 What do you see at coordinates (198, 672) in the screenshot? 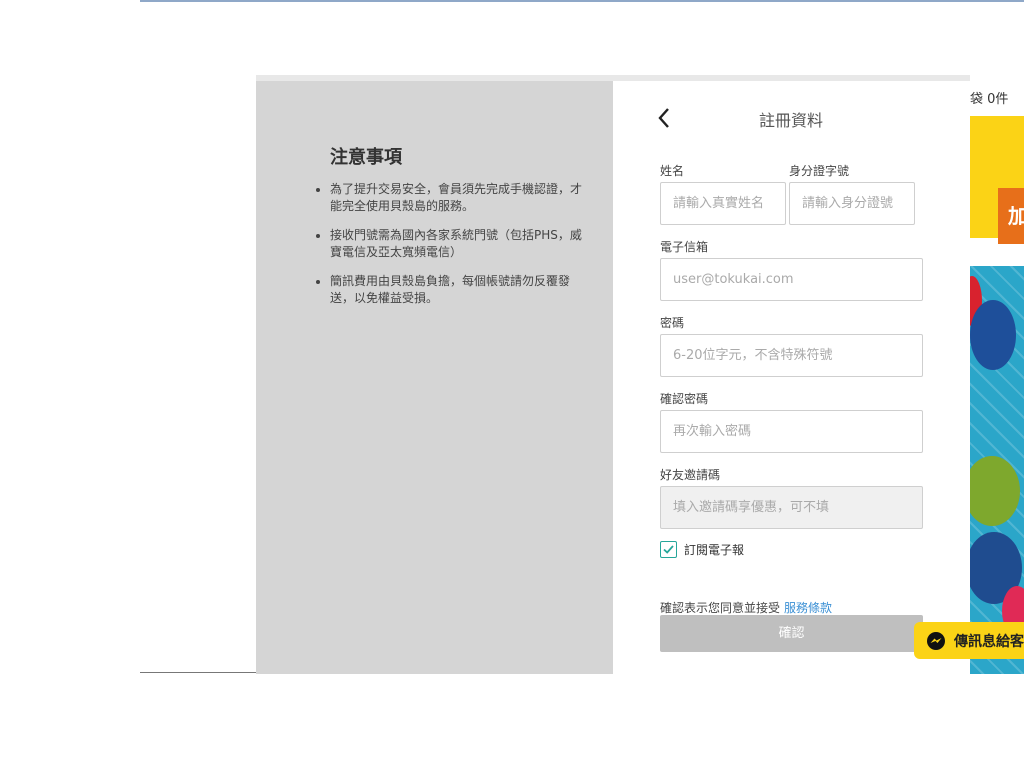
I see `page-bottom-border` at bounding box center [198, 672].